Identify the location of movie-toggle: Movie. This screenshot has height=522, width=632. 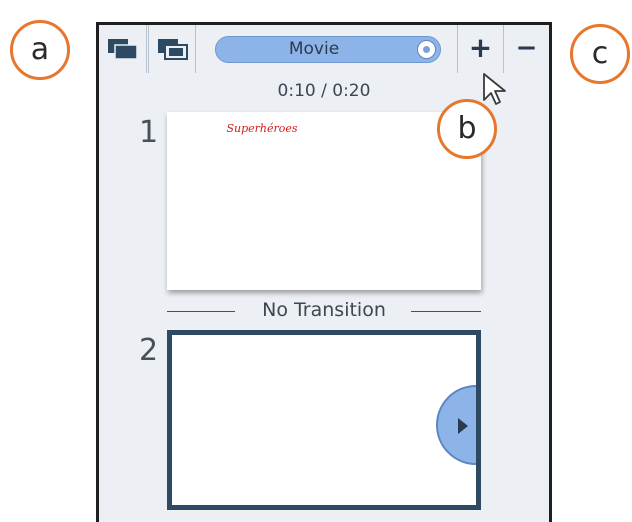
(328, 49).